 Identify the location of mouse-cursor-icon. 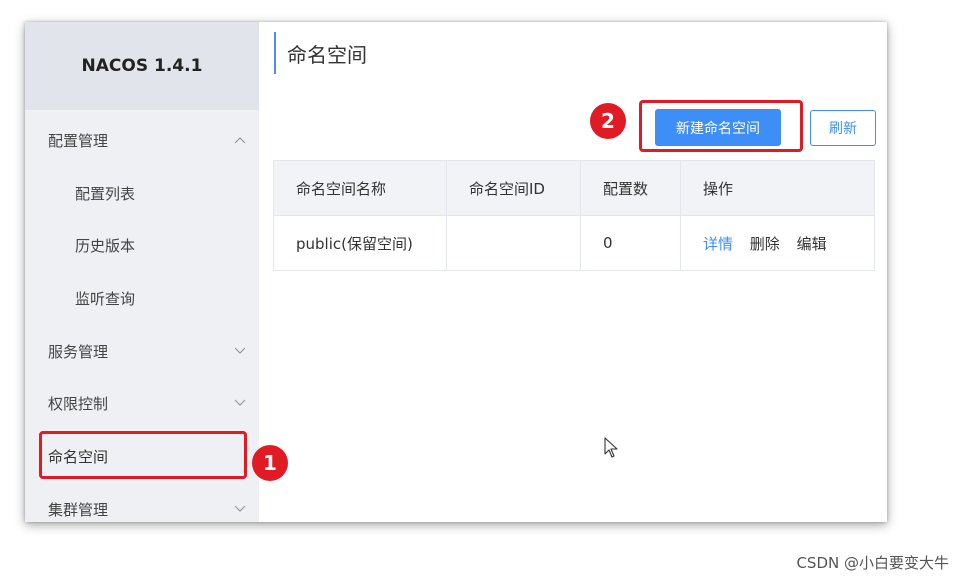
(612, 448).